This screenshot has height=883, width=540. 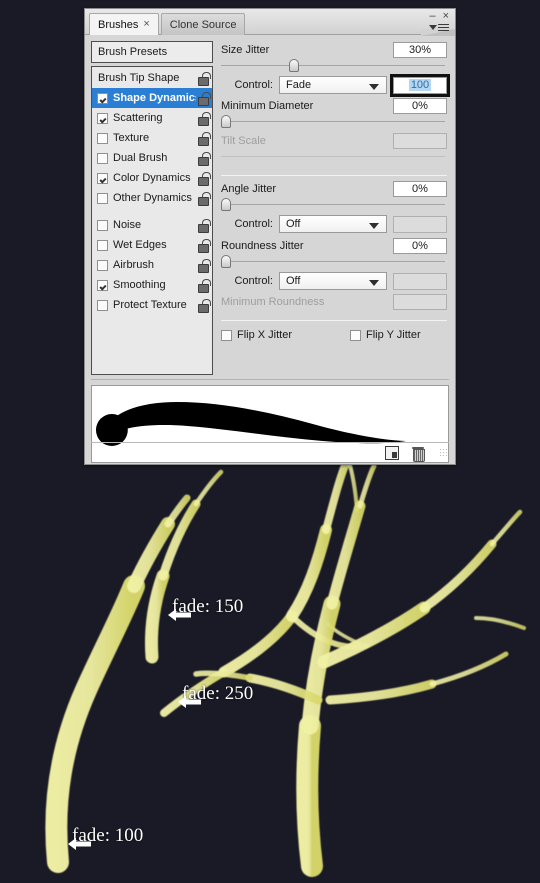 I want to click on sidebar-item-dual-brush: Dual Brush, so click(x=152, y=158).